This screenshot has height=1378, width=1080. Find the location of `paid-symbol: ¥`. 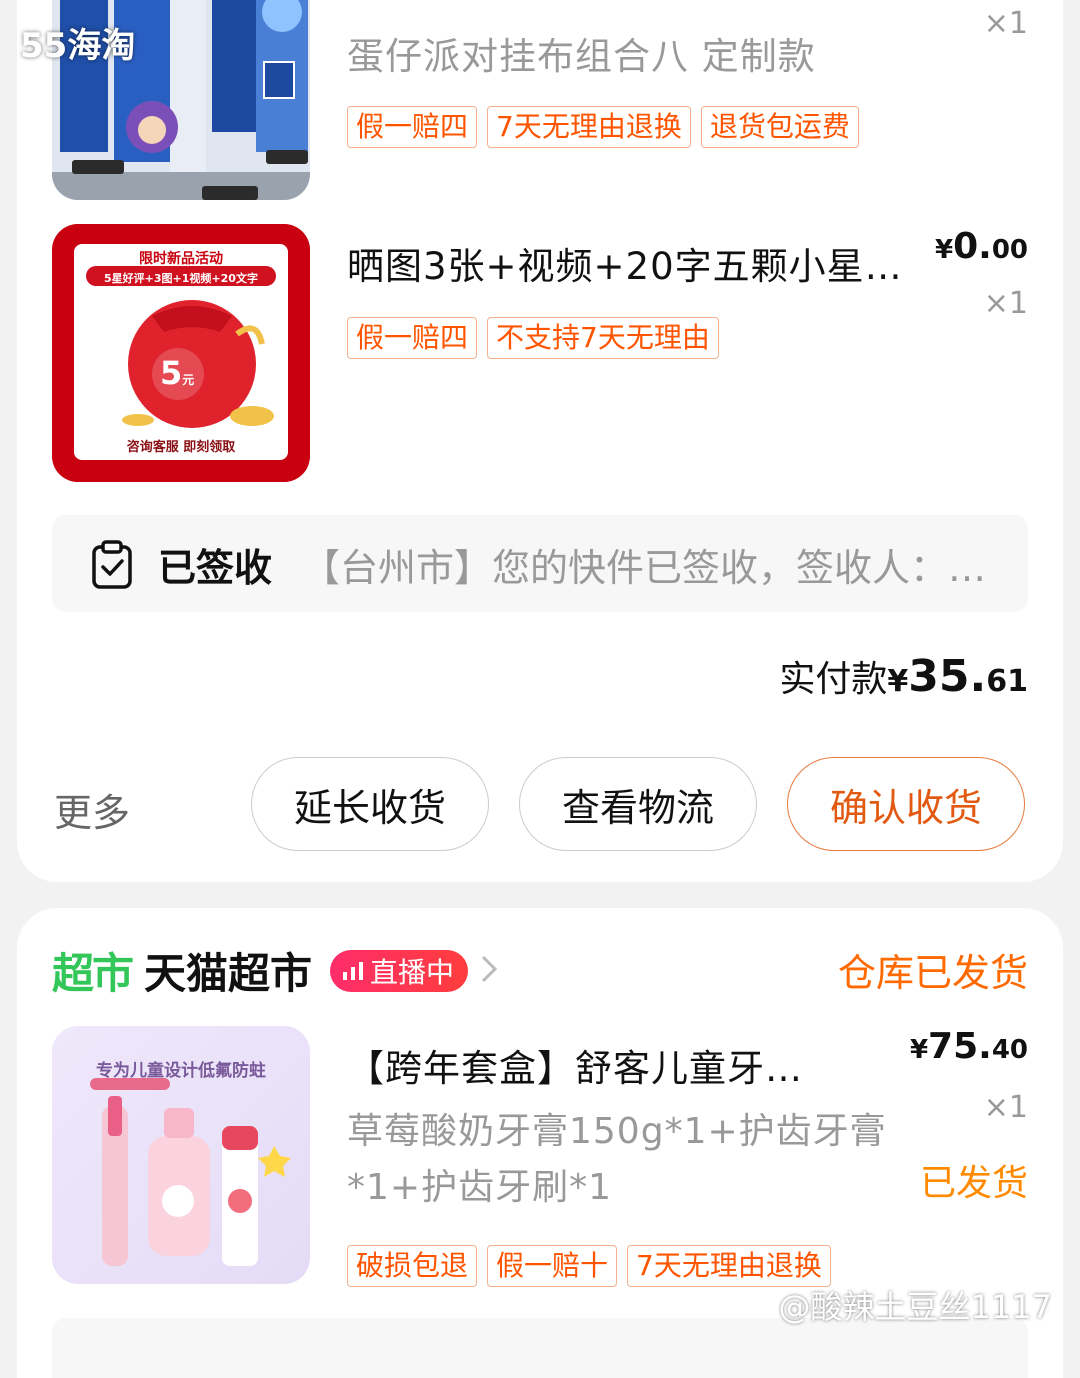

paid-symbol: ¥ is located at coordinates (898, 681).